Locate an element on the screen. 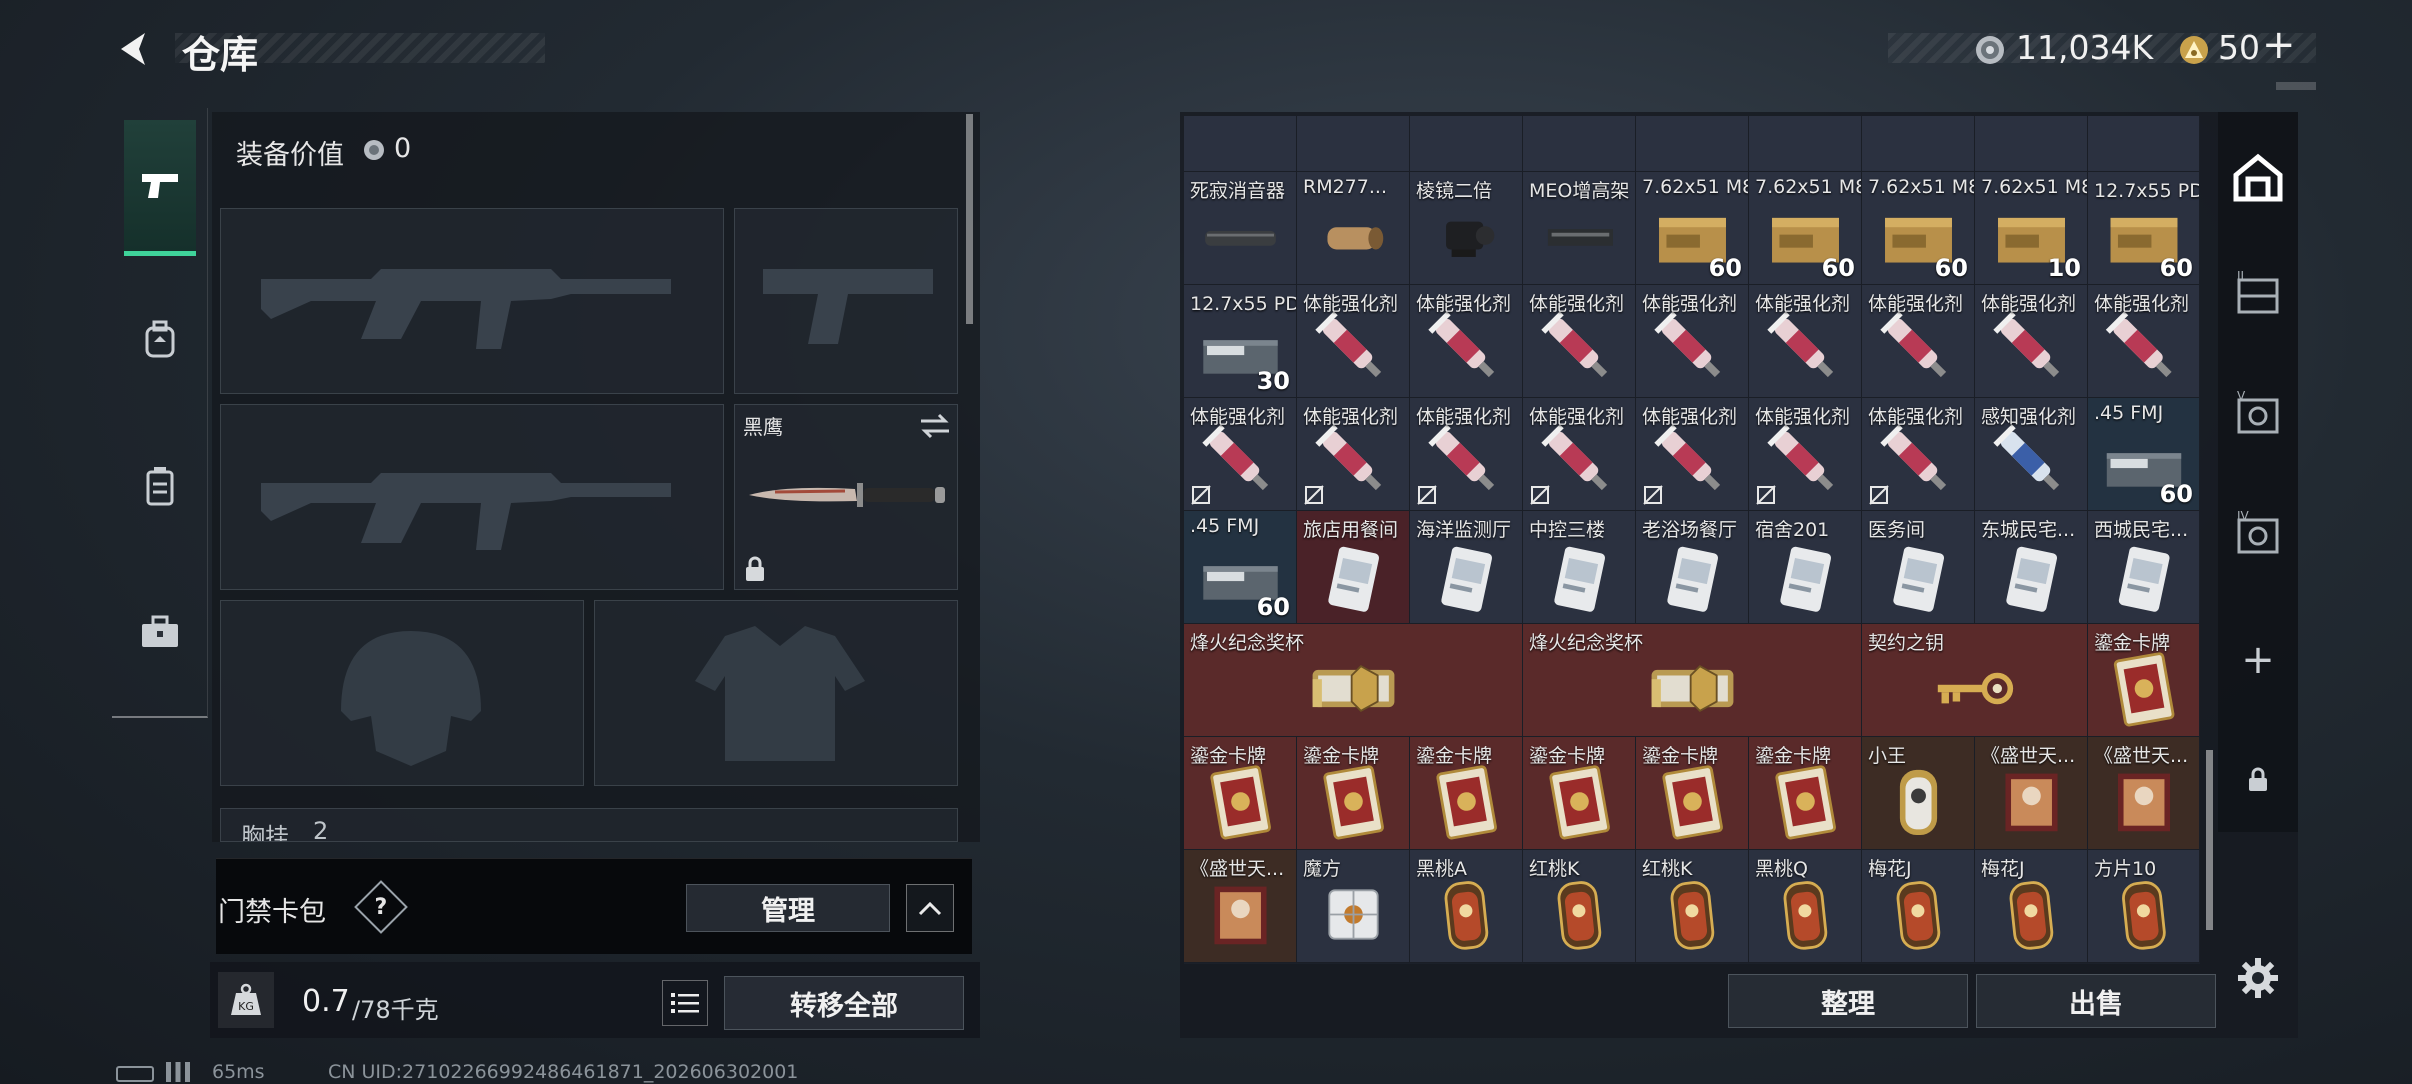  settings-button is located at coordinates (2258, 978).